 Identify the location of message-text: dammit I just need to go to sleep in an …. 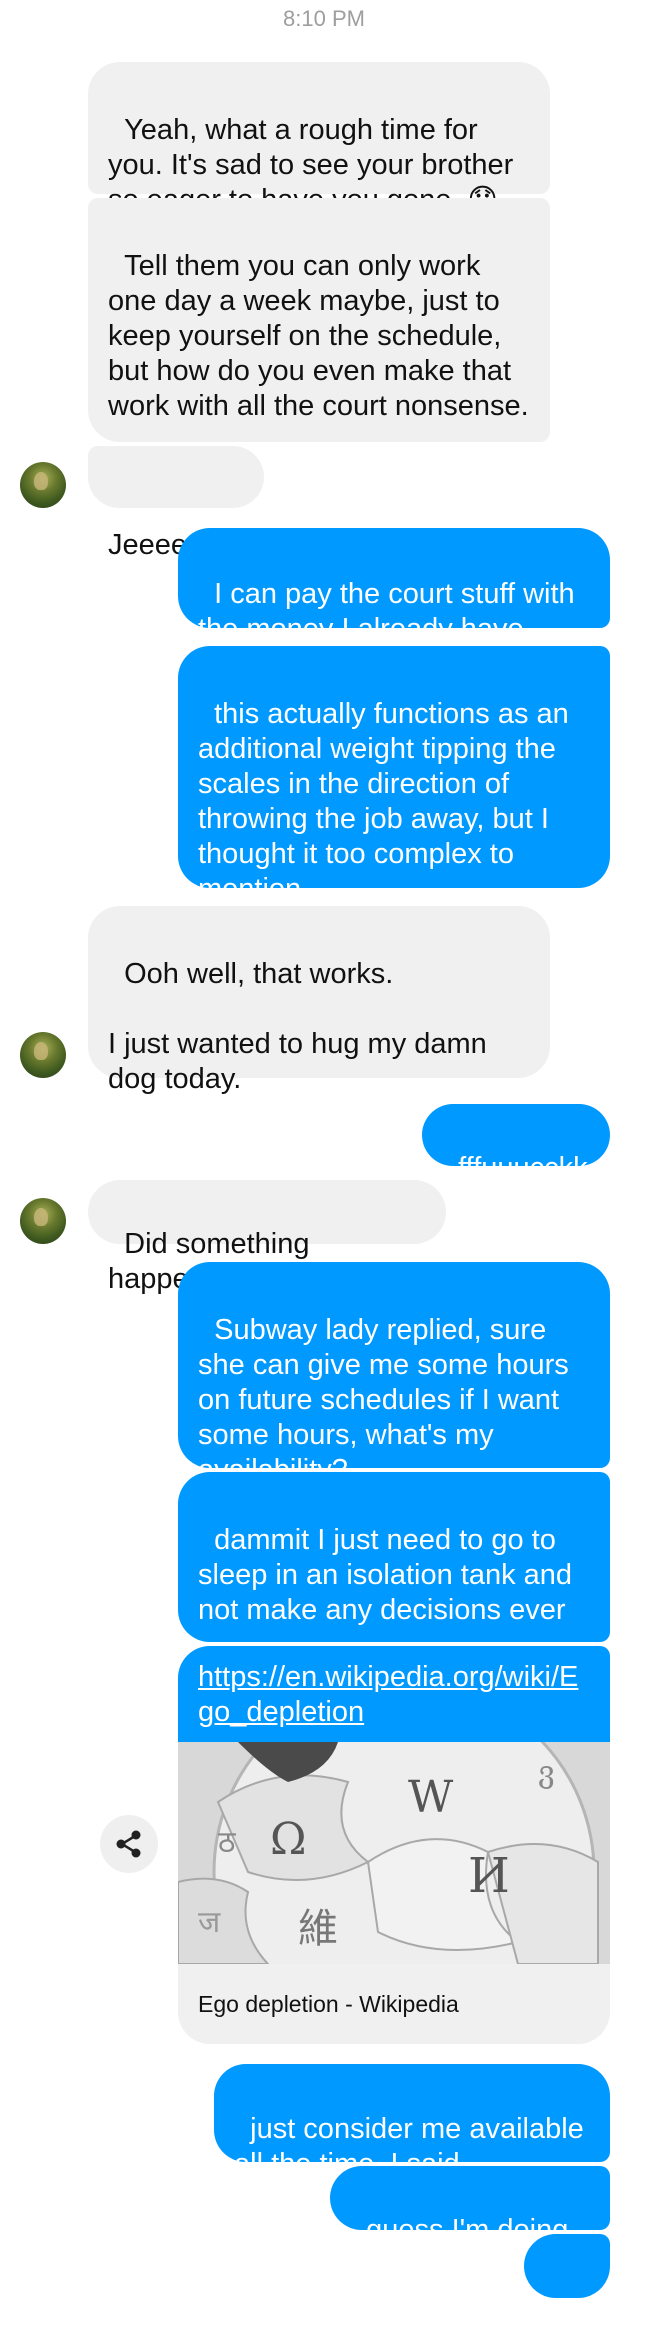
(389, 1575).